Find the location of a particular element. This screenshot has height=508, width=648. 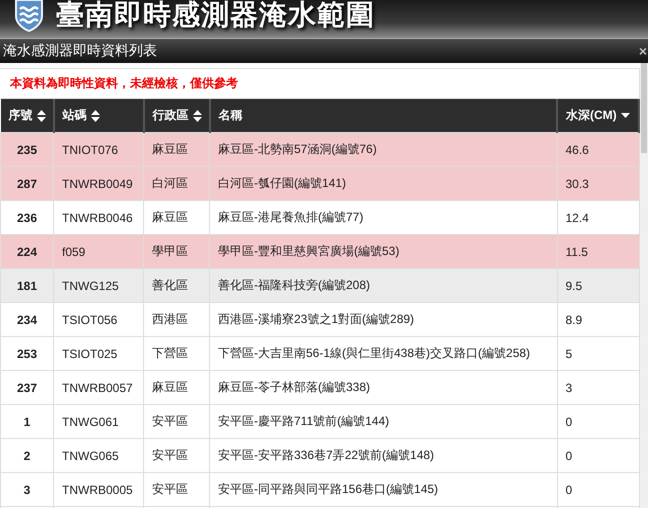

table-cell: 麻豆區-北勢南57涵洞(編號76) is located at coordinates (383, 149).